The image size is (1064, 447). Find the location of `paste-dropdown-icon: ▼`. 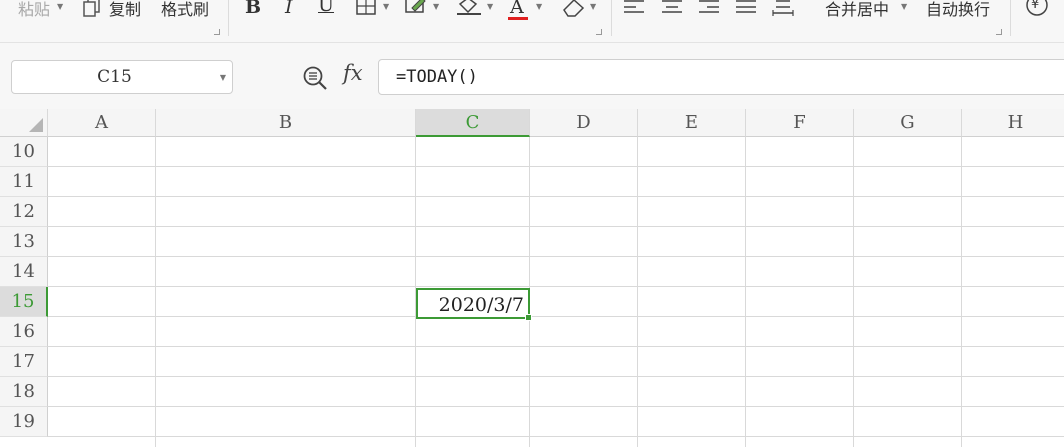

paste-dropdown-icon: ▼ is located at coordinates (60, 6).